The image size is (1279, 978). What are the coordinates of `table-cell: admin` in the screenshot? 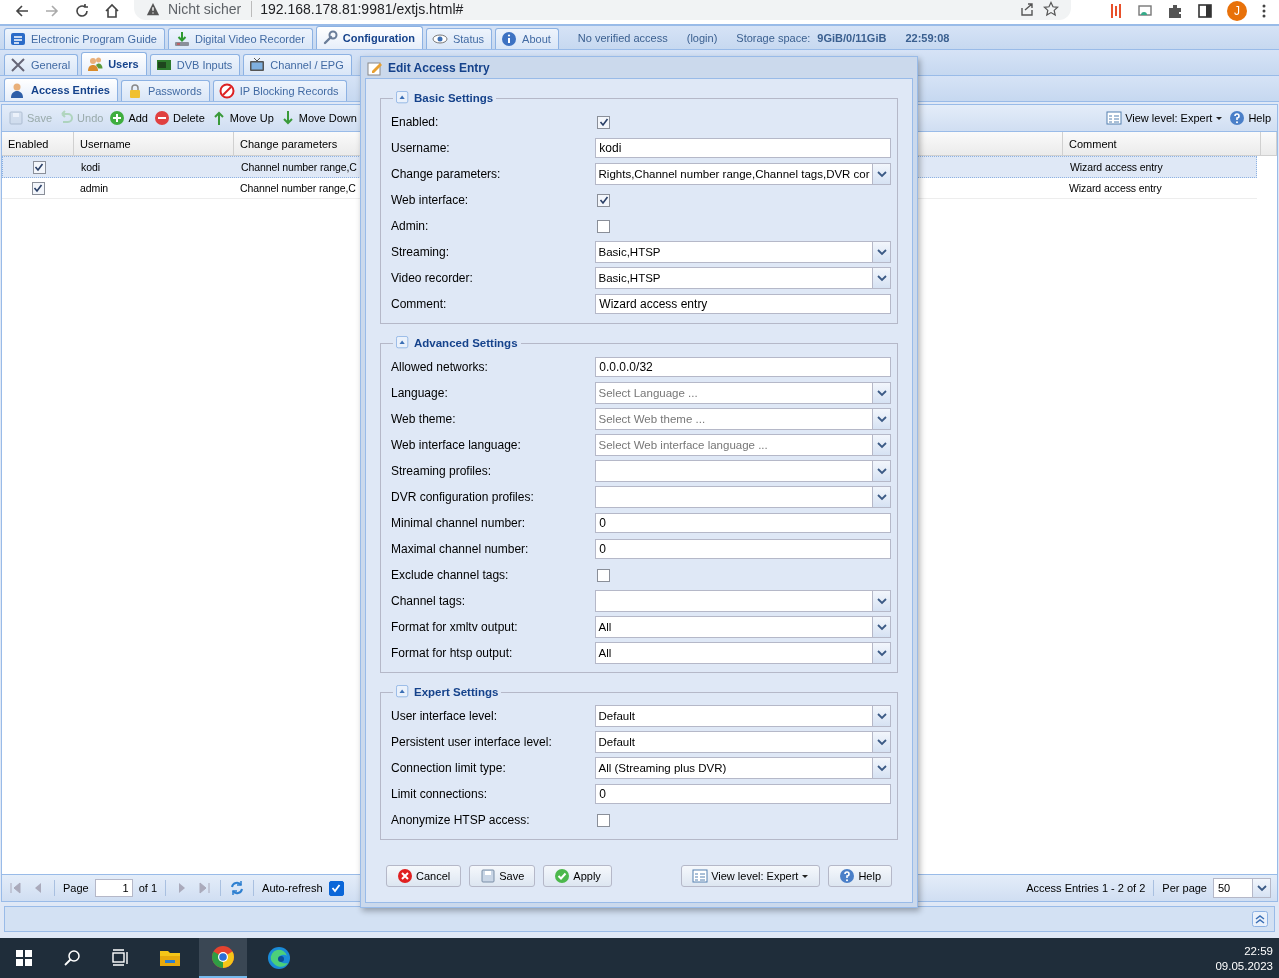 It's located at (94, 188).